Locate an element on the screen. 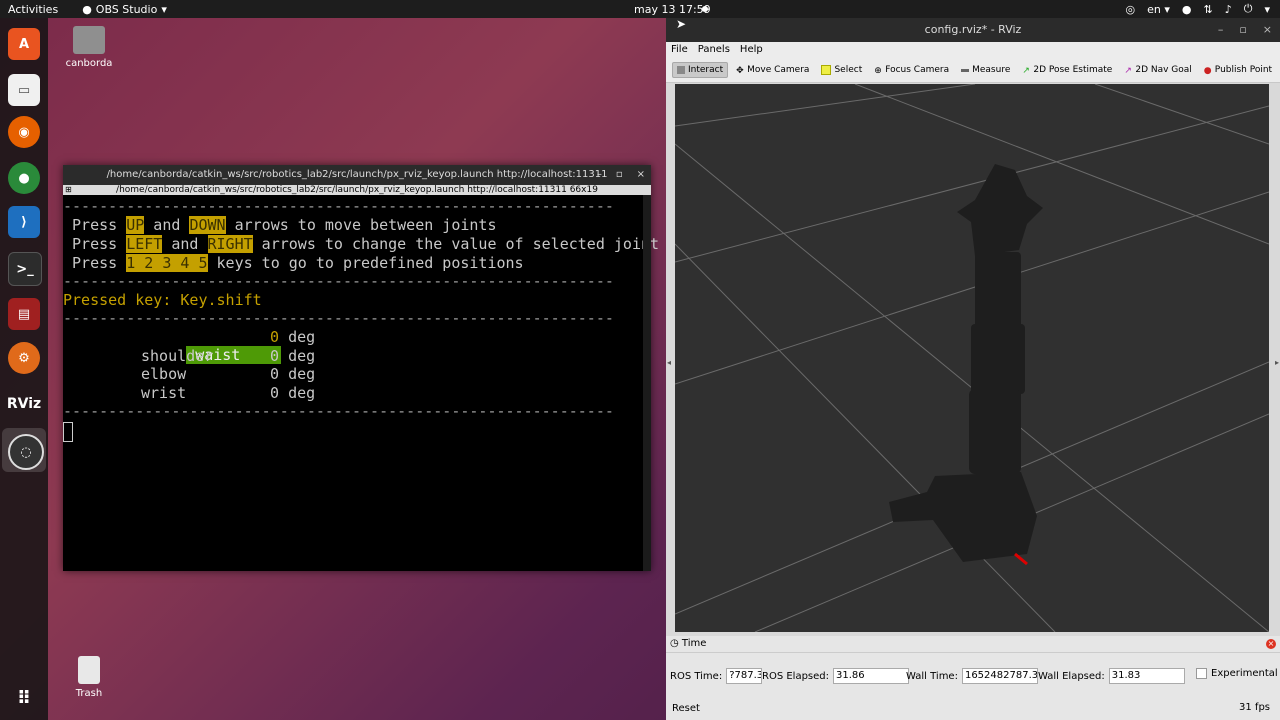 This screenshot has width=1280, height=720. mouse-pointer-icon: ➤ is located at coordinates (681, 24).